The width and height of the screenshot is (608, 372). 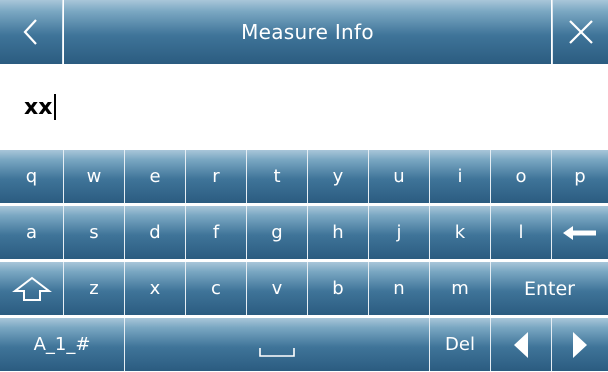 I want to click on cursor-right-key, so click(x=580, y=344).